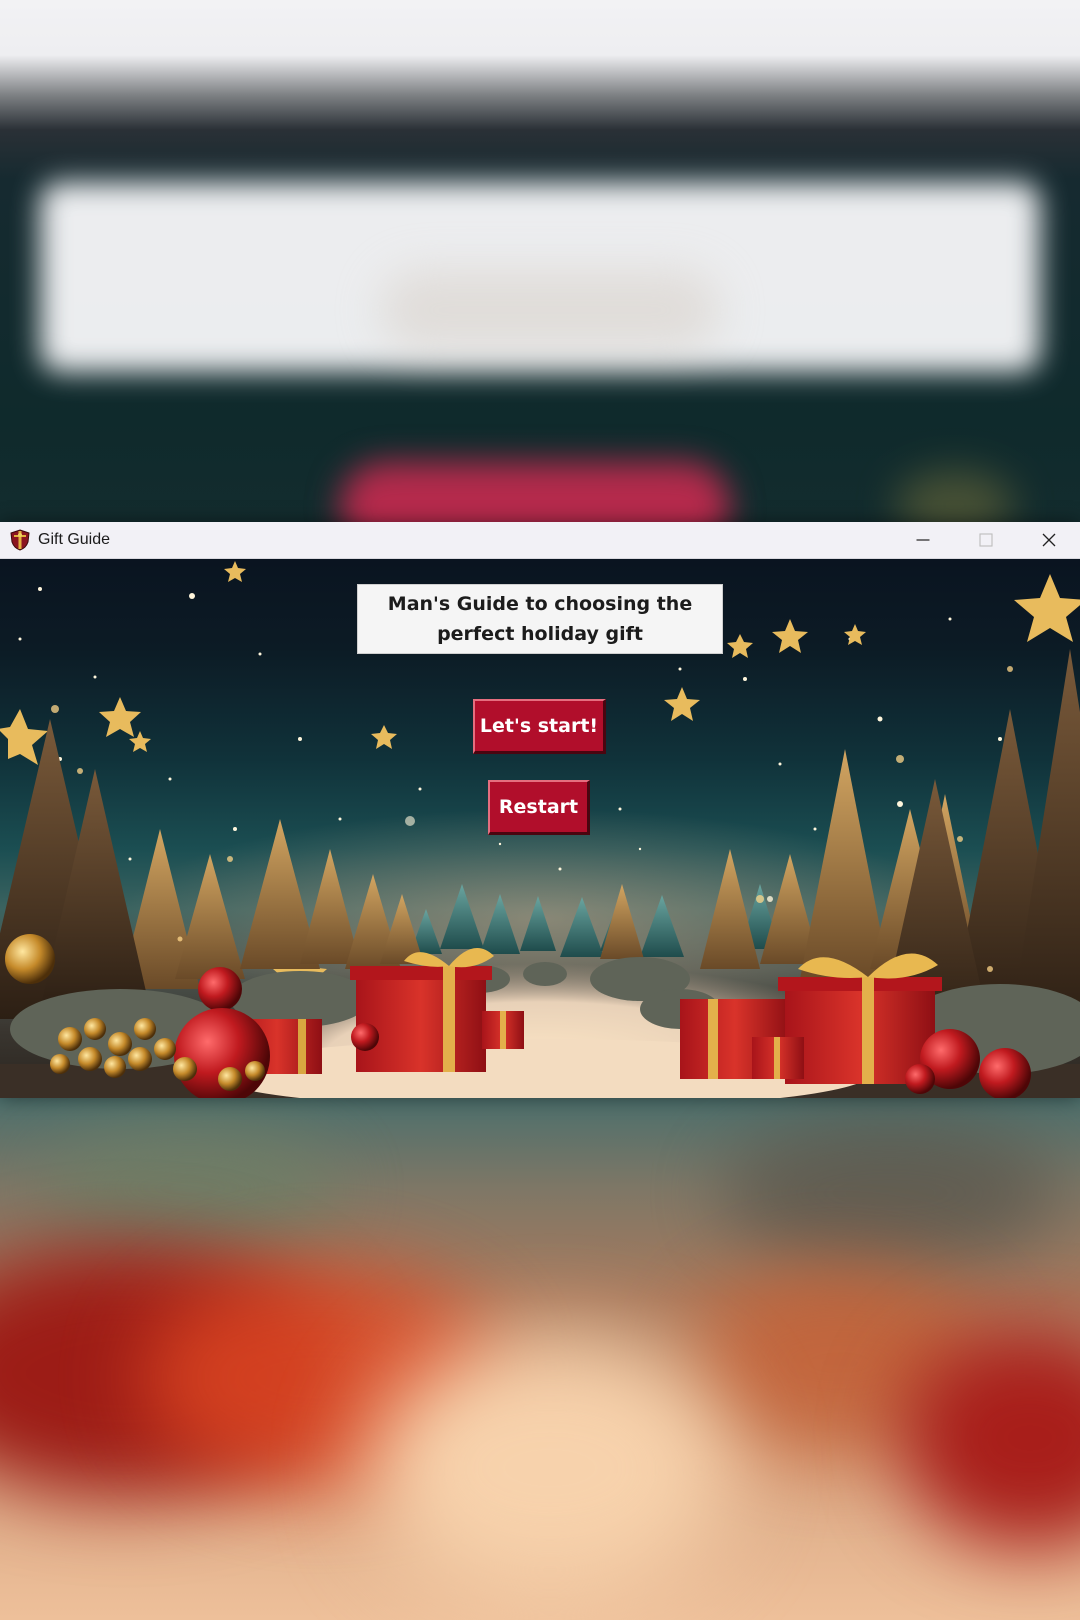 The image size is (1080, 1620). I want to click on maximize-icon, so click(985, 540).